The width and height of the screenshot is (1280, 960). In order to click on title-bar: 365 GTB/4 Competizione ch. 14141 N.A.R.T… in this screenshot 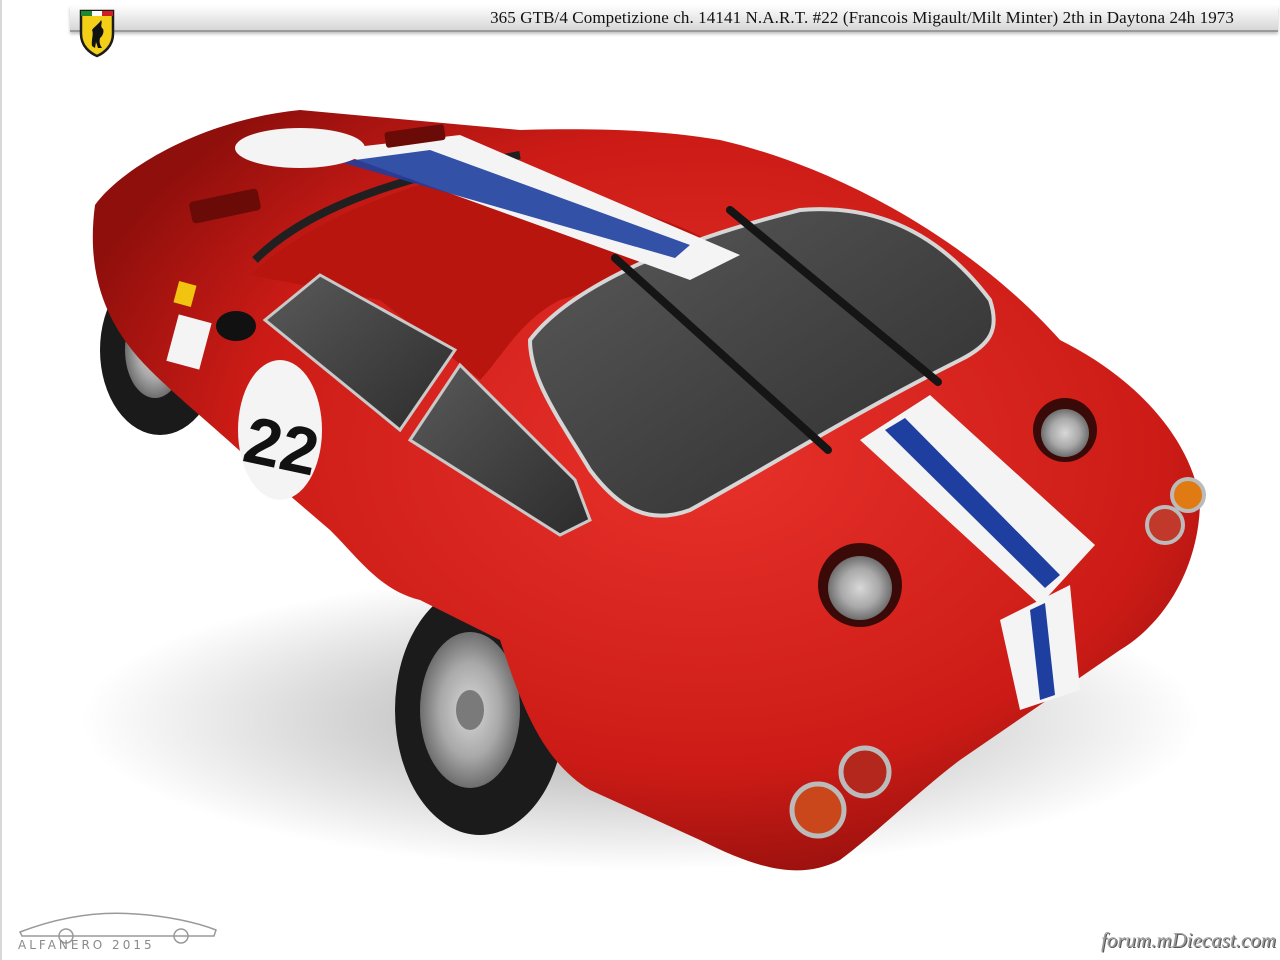, I will do `click(674, 19)`.